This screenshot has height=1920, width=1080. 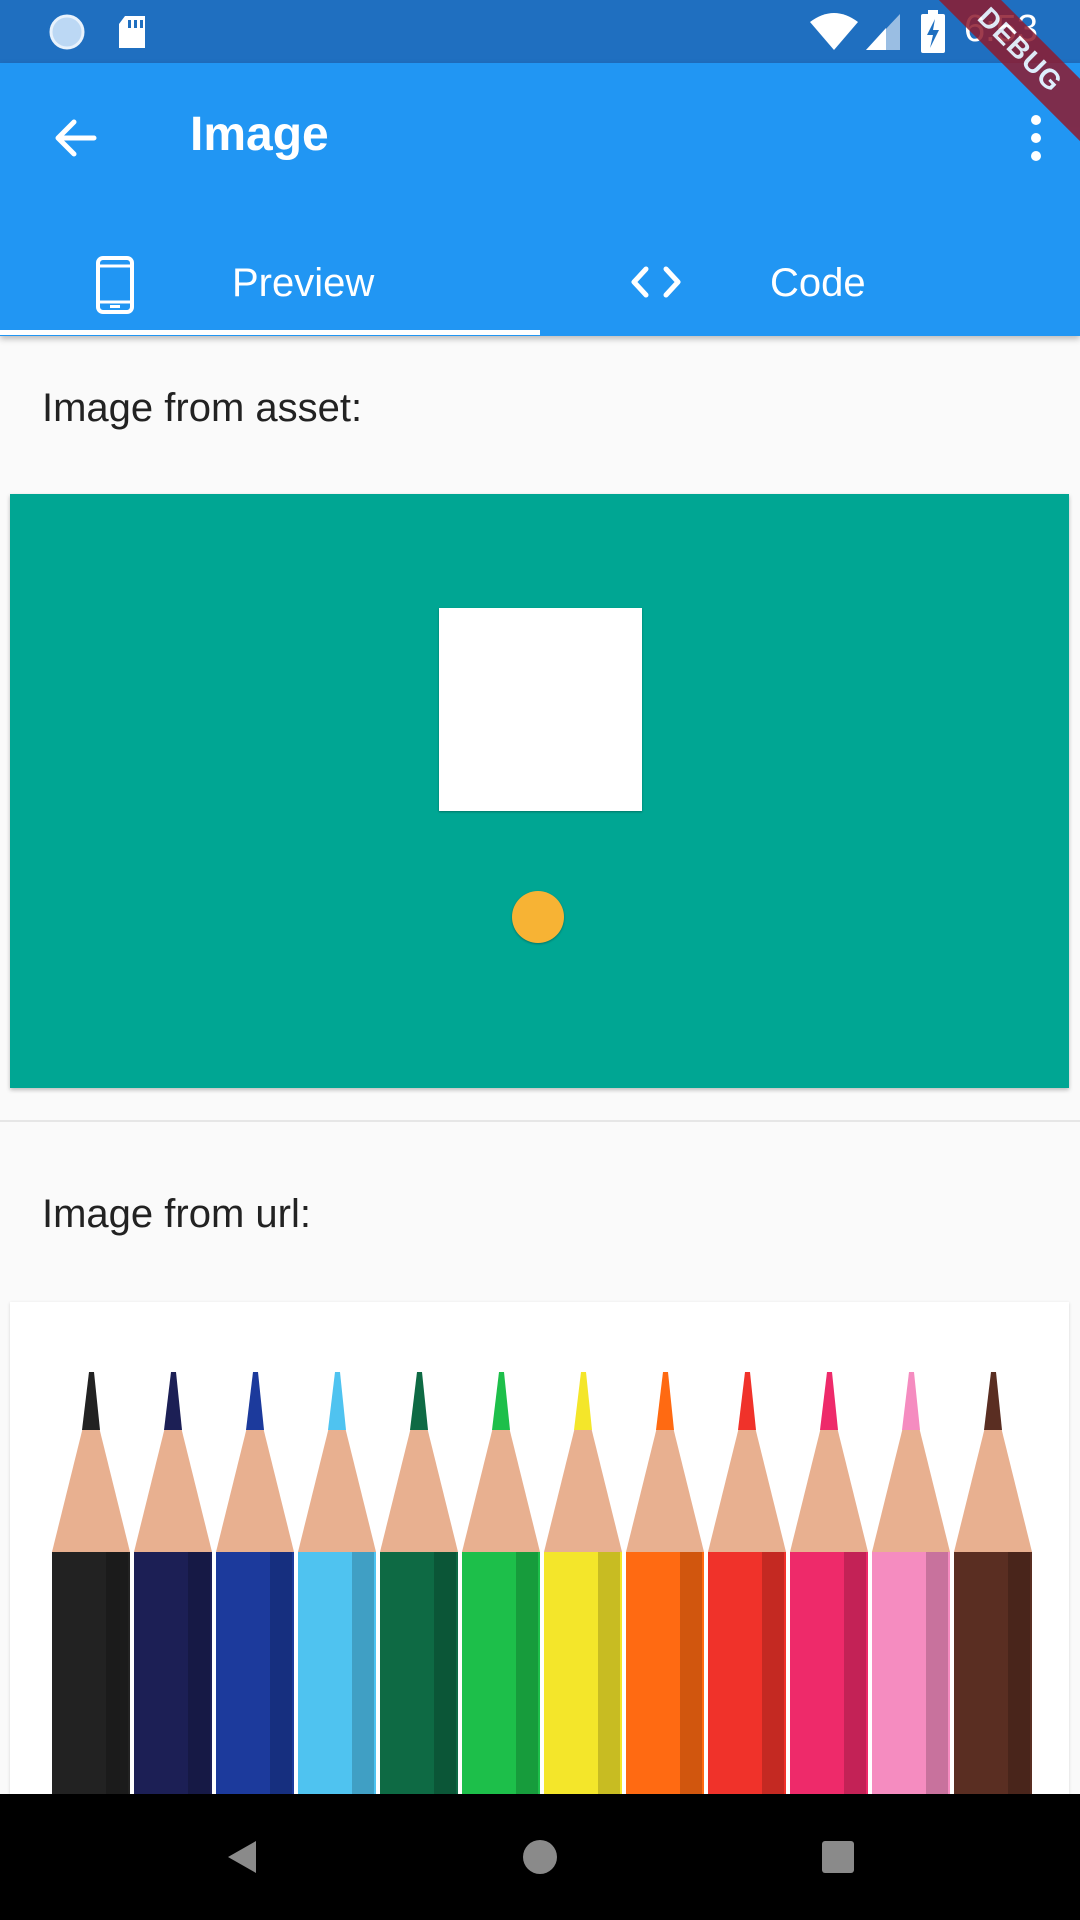 What do you see at coordinates (838, 1857) in the screenshot?
I see `recents-square-icon` at bounding box center [838, 1857].